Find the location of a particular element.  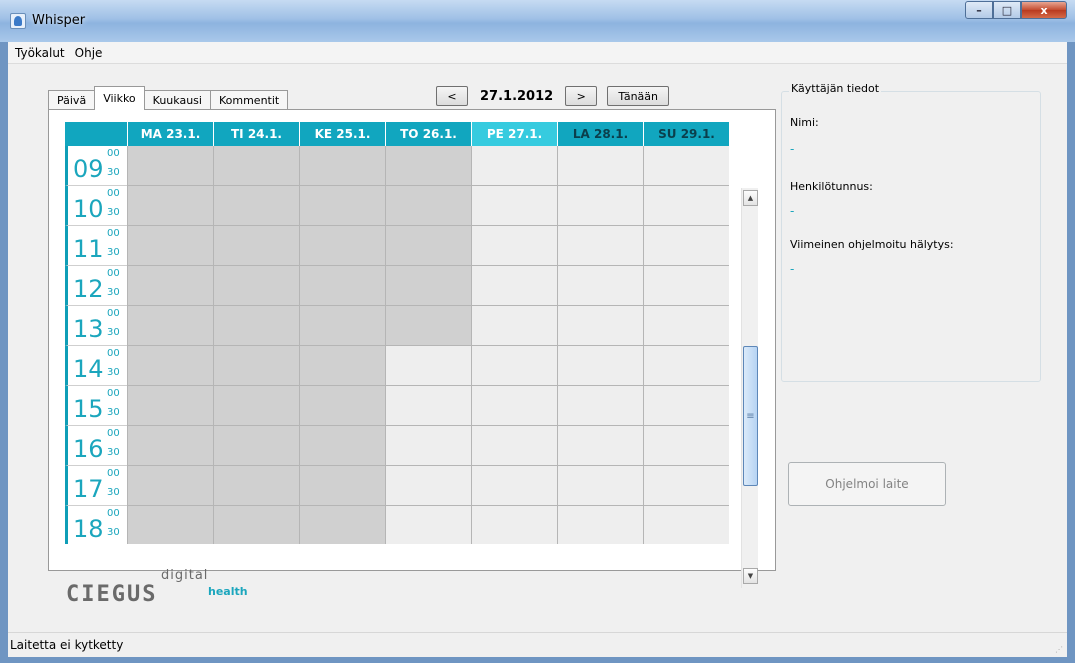

day-header: MA 23.1. is located at coordinates (170, 134).